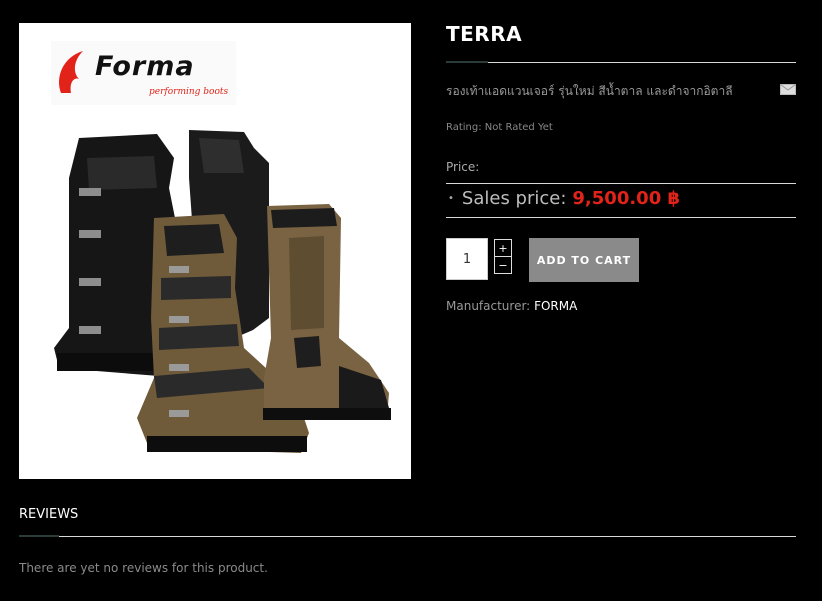 Image resolution: width=822 pixels, height=601 pixels. I want to click on quantity-input, so click(467, 259).